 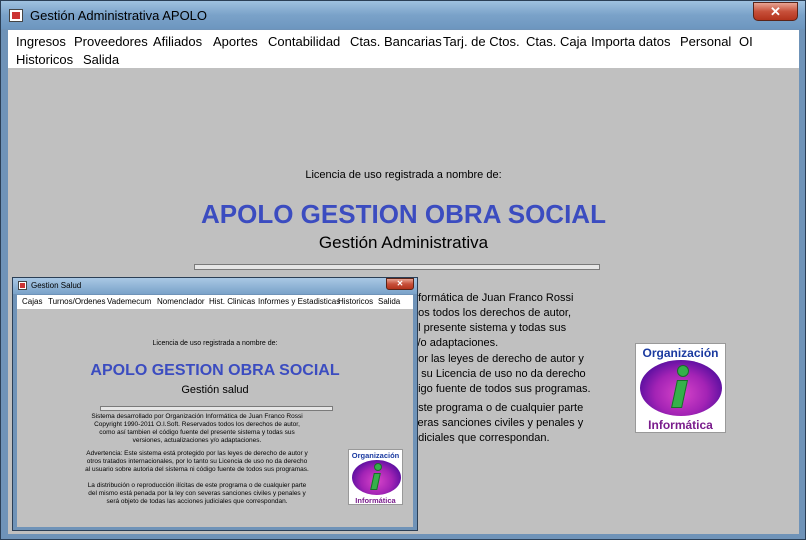 I want to click on menu-salida: Salida, so click(x=101, y=59).